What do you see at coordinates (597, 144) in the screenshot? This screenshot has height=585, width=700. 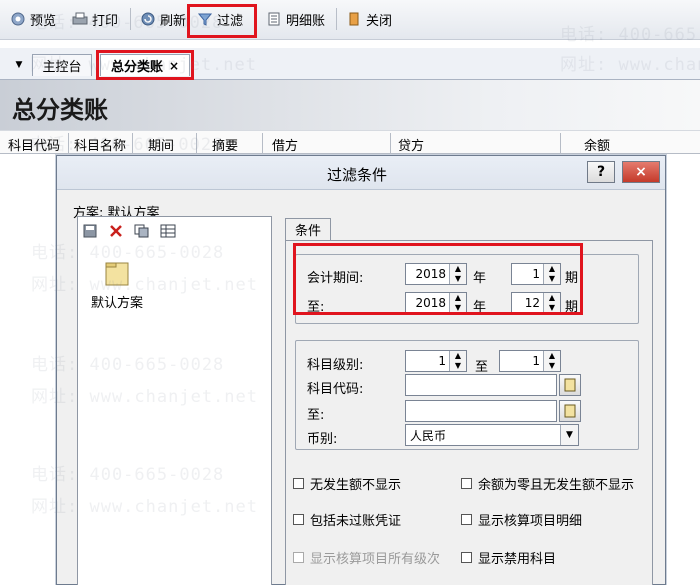 I see `col-balance: 余额` at bounding box center [597, 144].